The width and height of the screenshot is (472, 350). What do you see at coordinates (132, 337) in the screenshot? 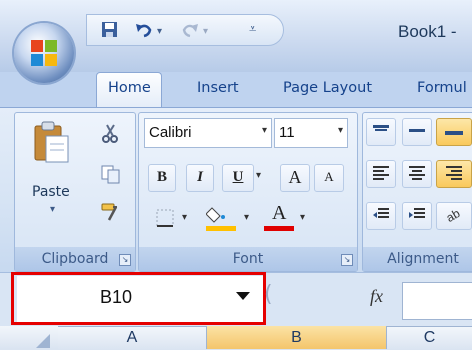
I see `column-header-a: A` at bounding box center [132, 337].